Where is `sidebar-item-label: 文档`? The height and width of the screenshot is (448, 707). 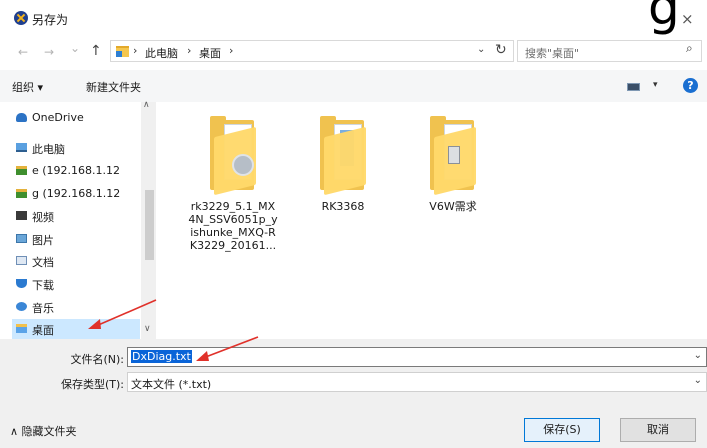
sidebar-item-label: 文档 is located at coordinates (43, 262).